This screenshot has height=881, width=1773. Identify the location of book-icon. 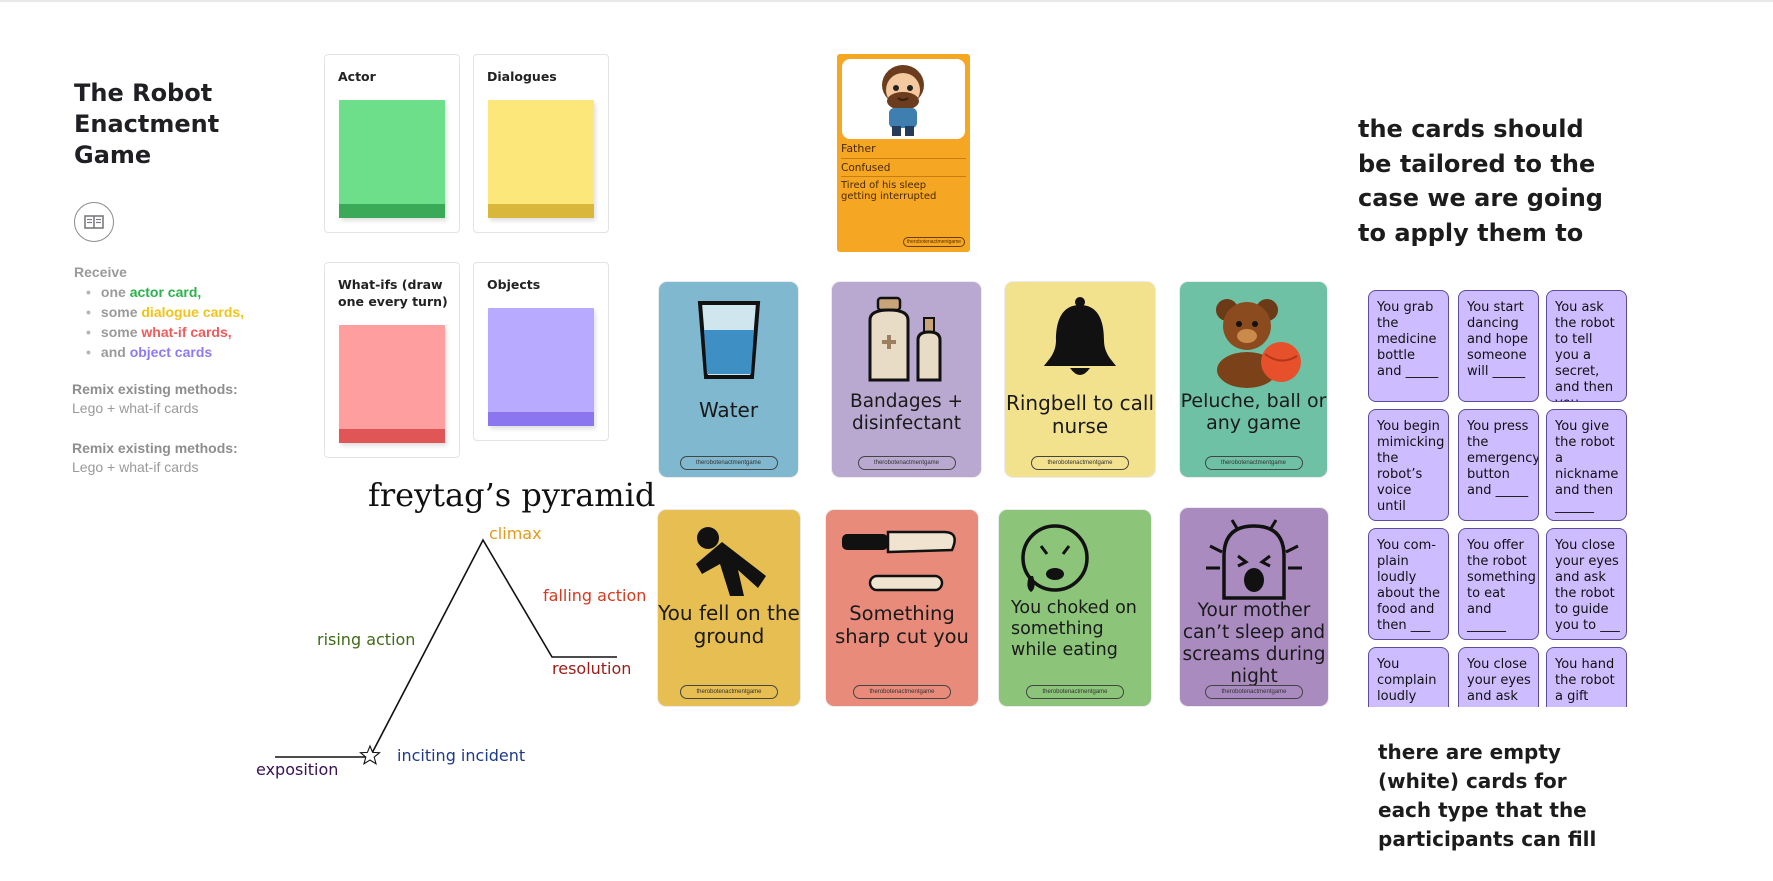
(94, 222).